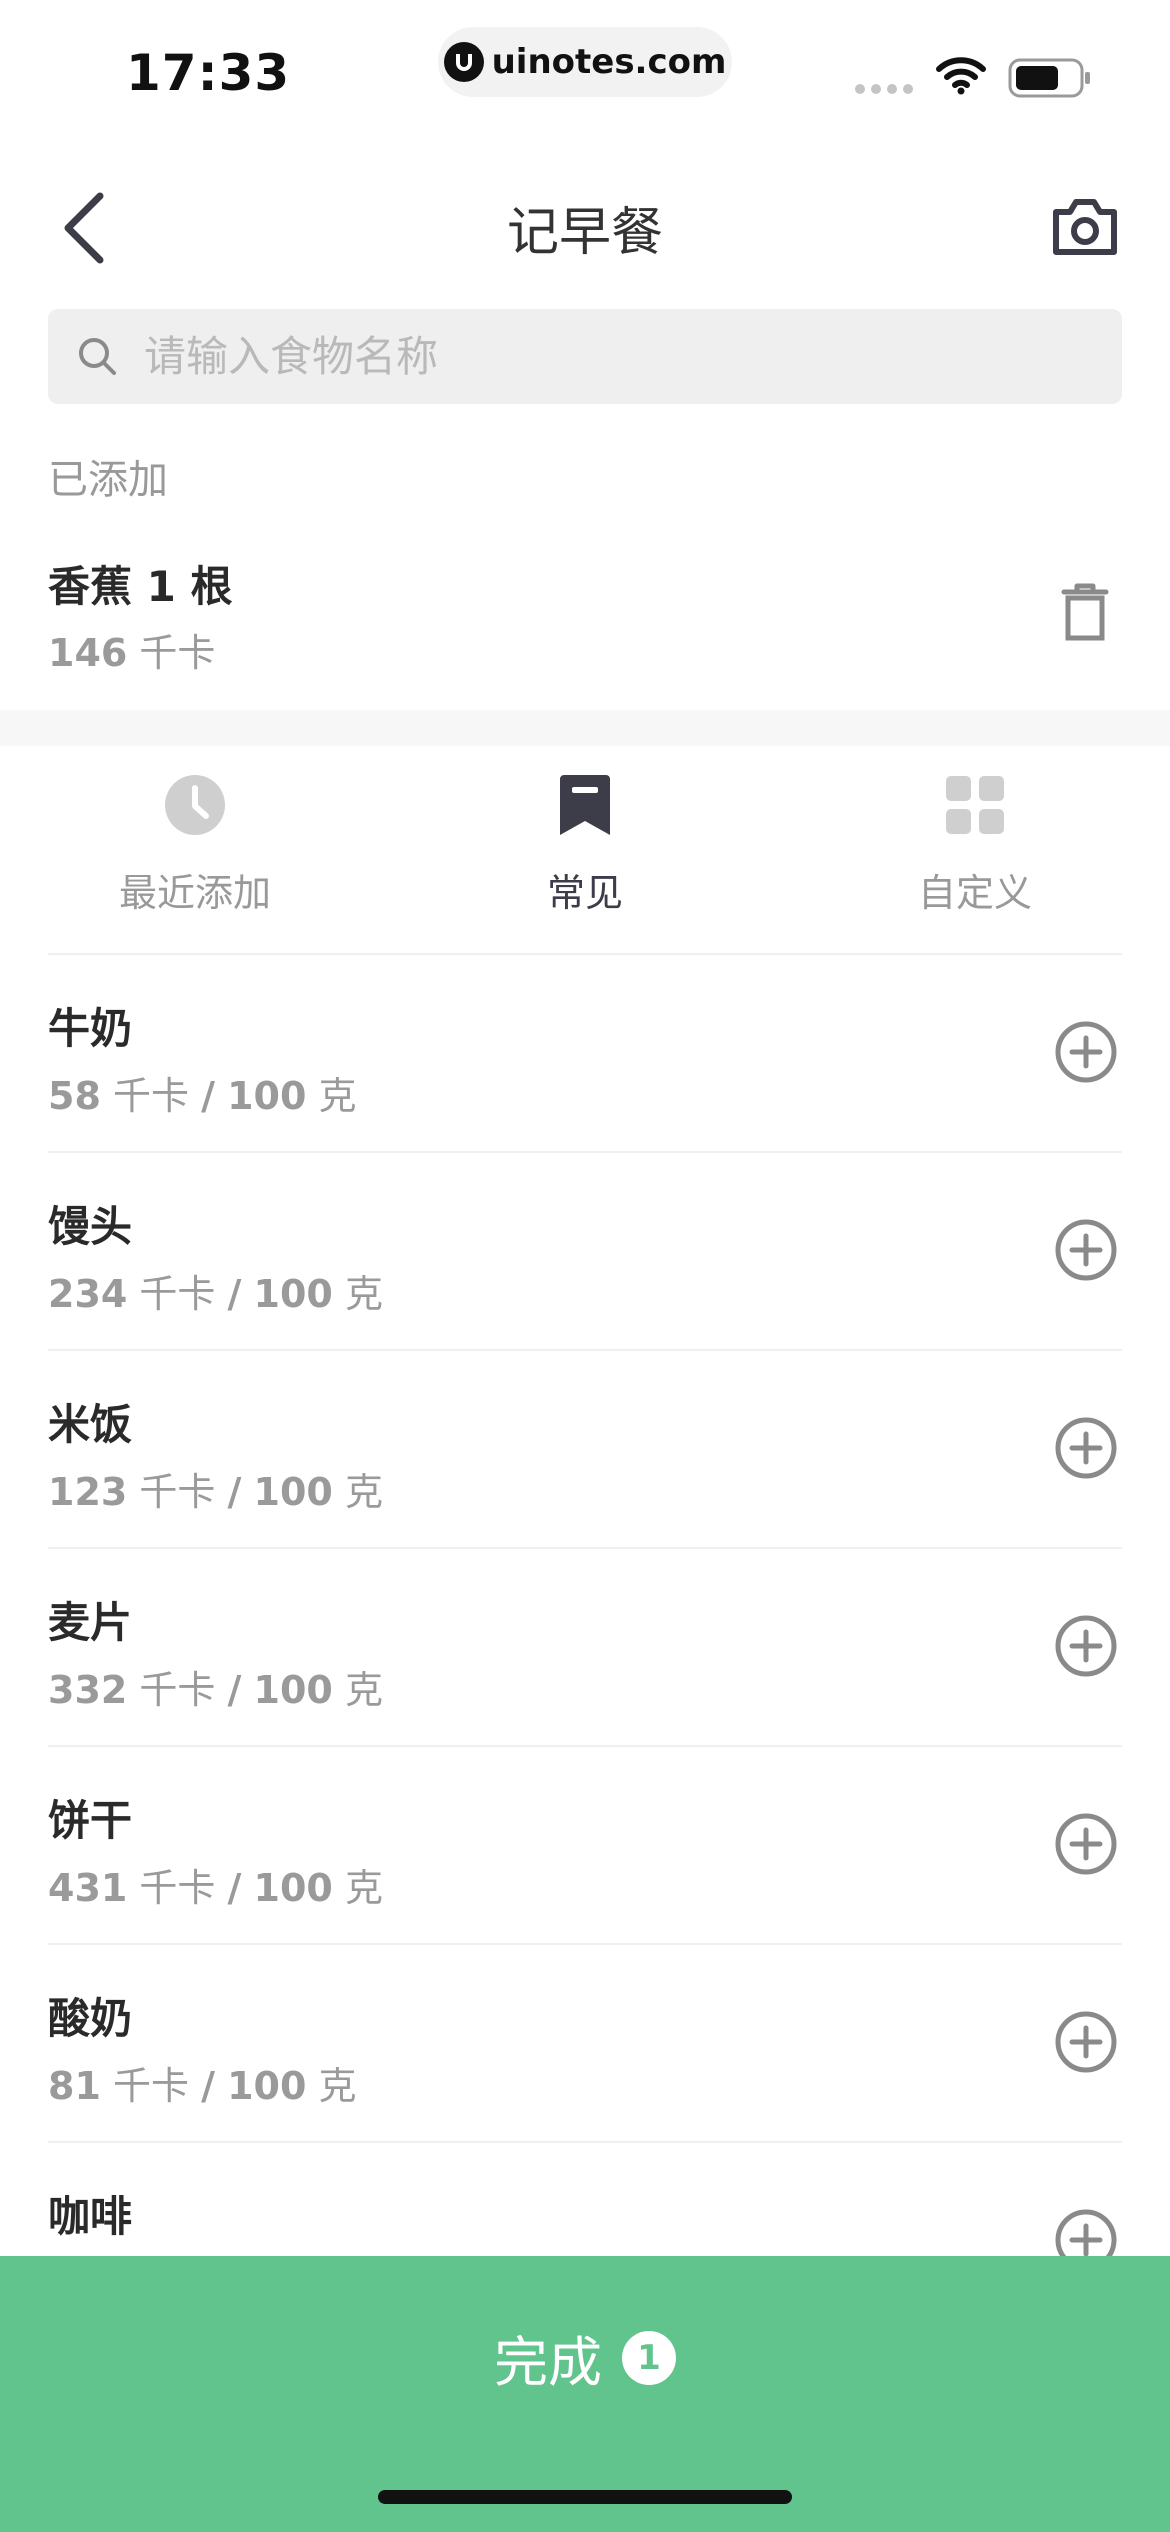 The height and width of the screenshot is (2532, 1170). Describe the element at coordinates (1085, 612) in the screenshot. I see `trash-icon` at that location.